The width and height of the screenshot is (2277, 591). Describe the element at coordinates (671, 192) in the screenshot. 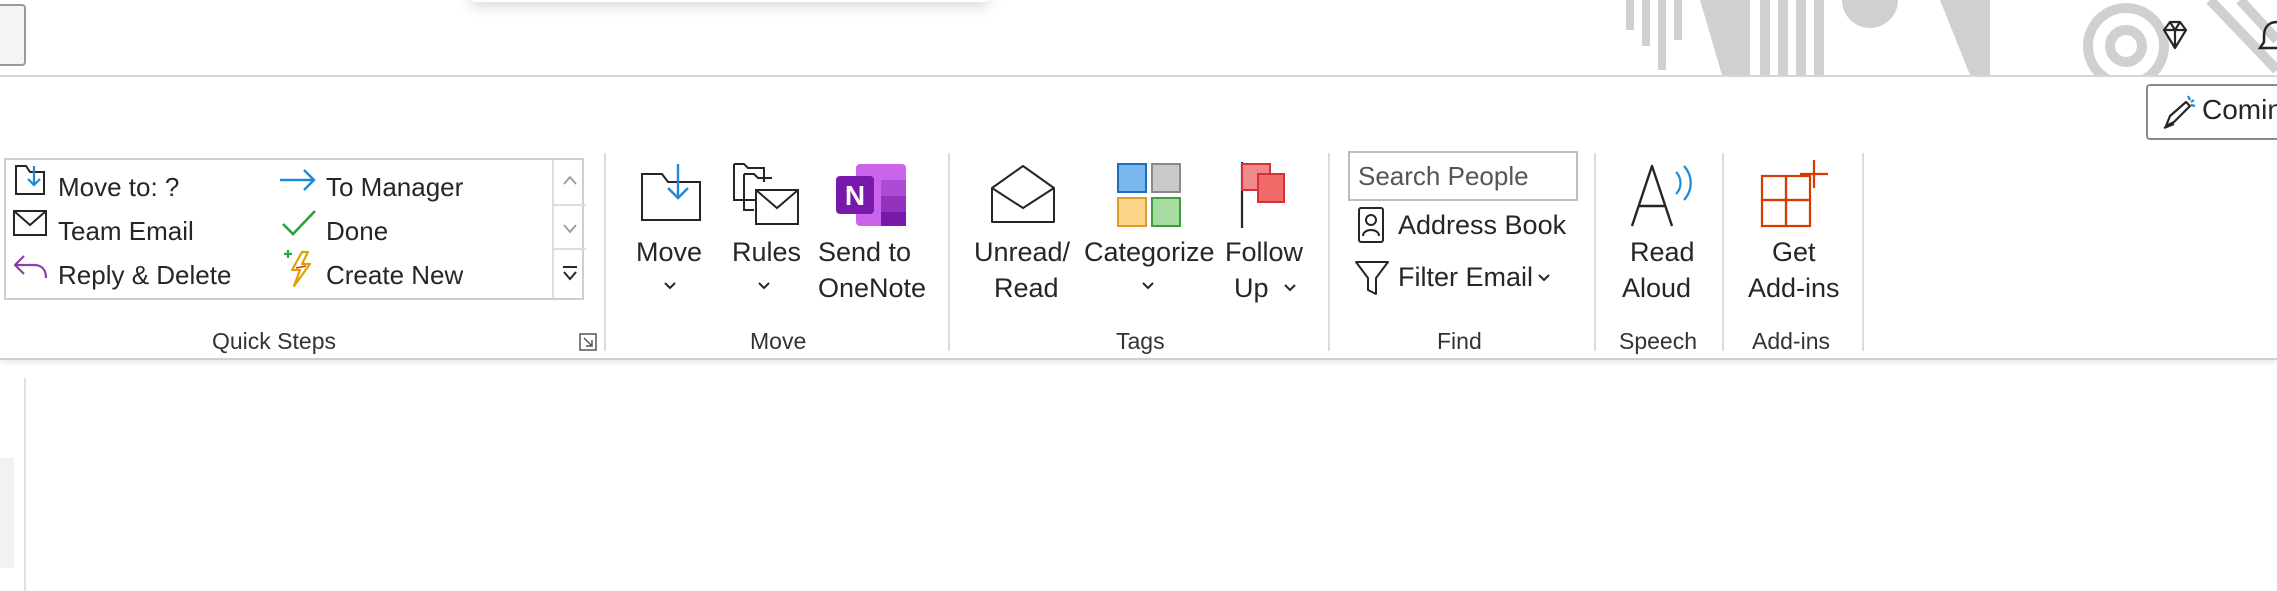

I see `move-folder-icon` at that location.